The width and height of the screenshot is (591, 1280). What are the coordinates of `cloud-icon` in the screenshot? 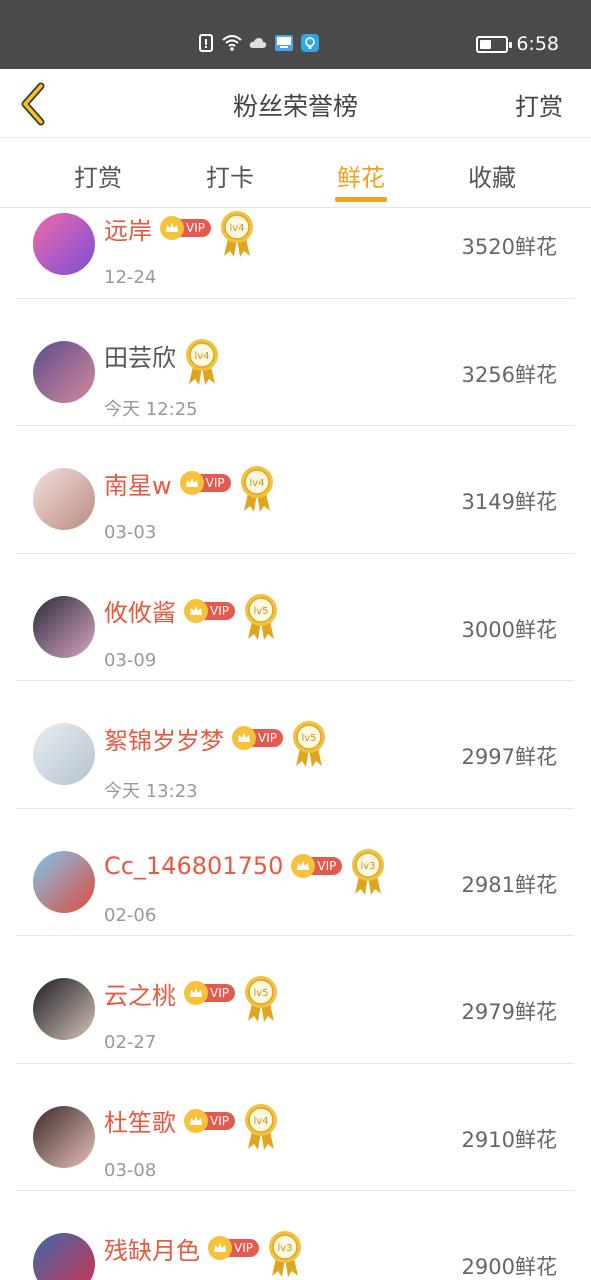 It's located at (258, 43).